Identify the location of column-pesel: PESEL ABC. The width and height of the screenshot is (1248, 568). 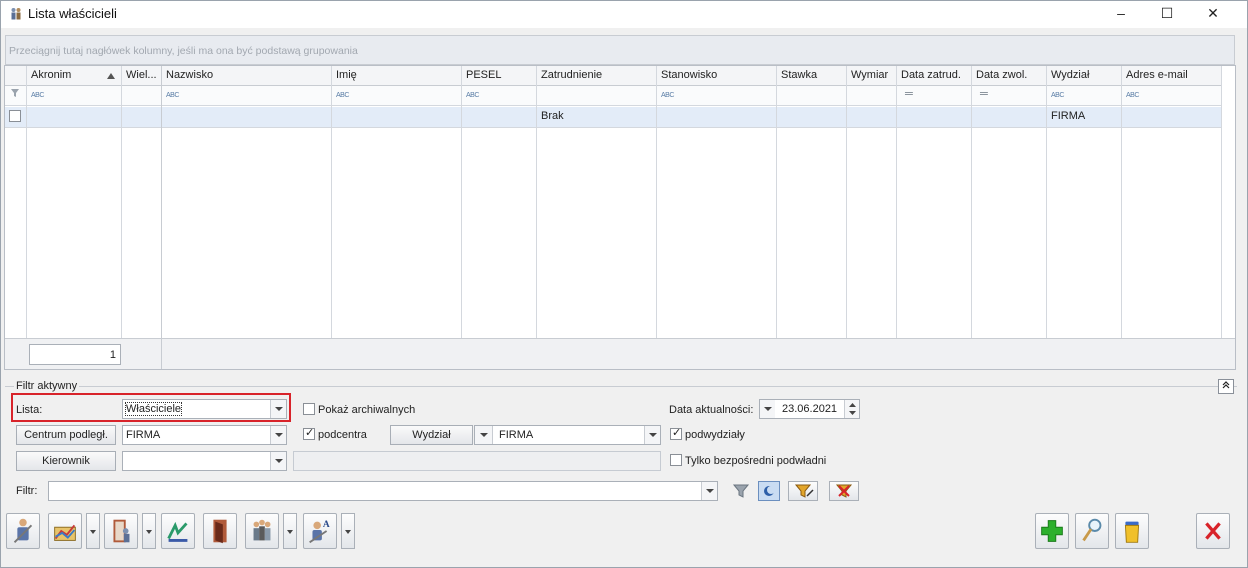
(499, 217).